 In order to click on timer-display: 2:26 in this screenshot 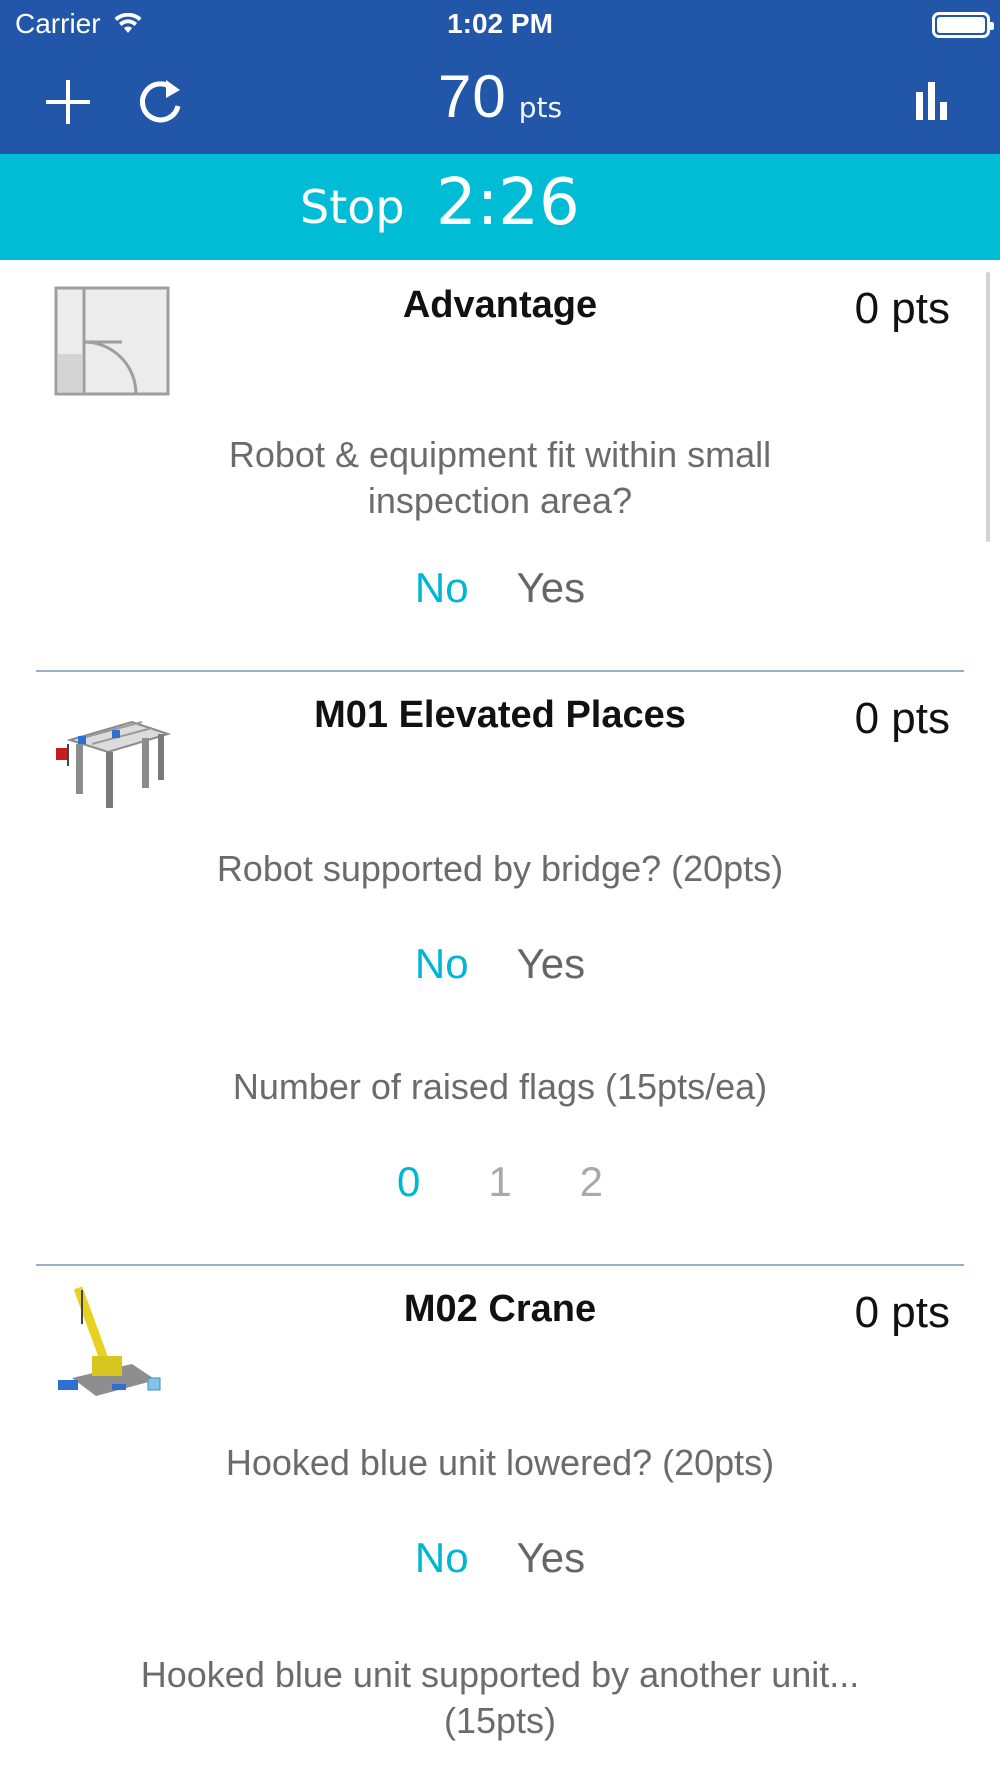, I will do `click(508, 203)`.